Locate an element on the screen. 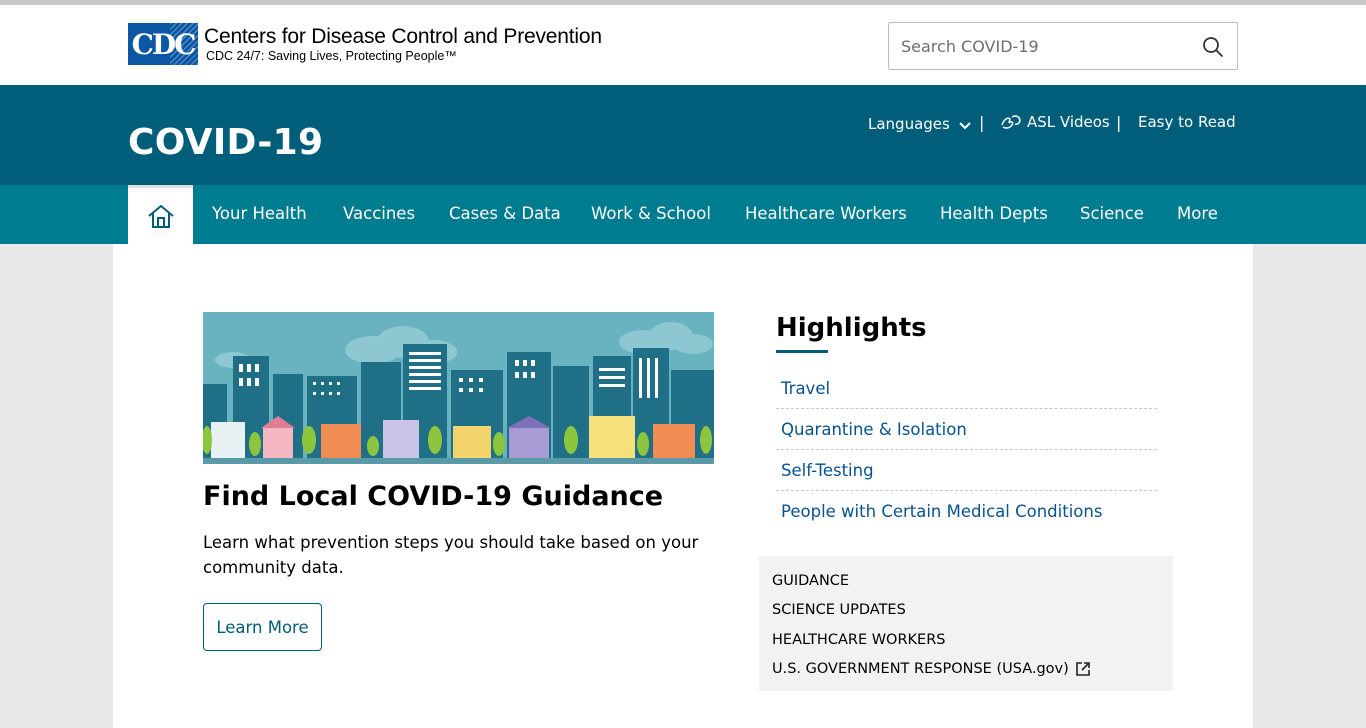  page-title: COVID-19 is located at coordinates (226, 142).